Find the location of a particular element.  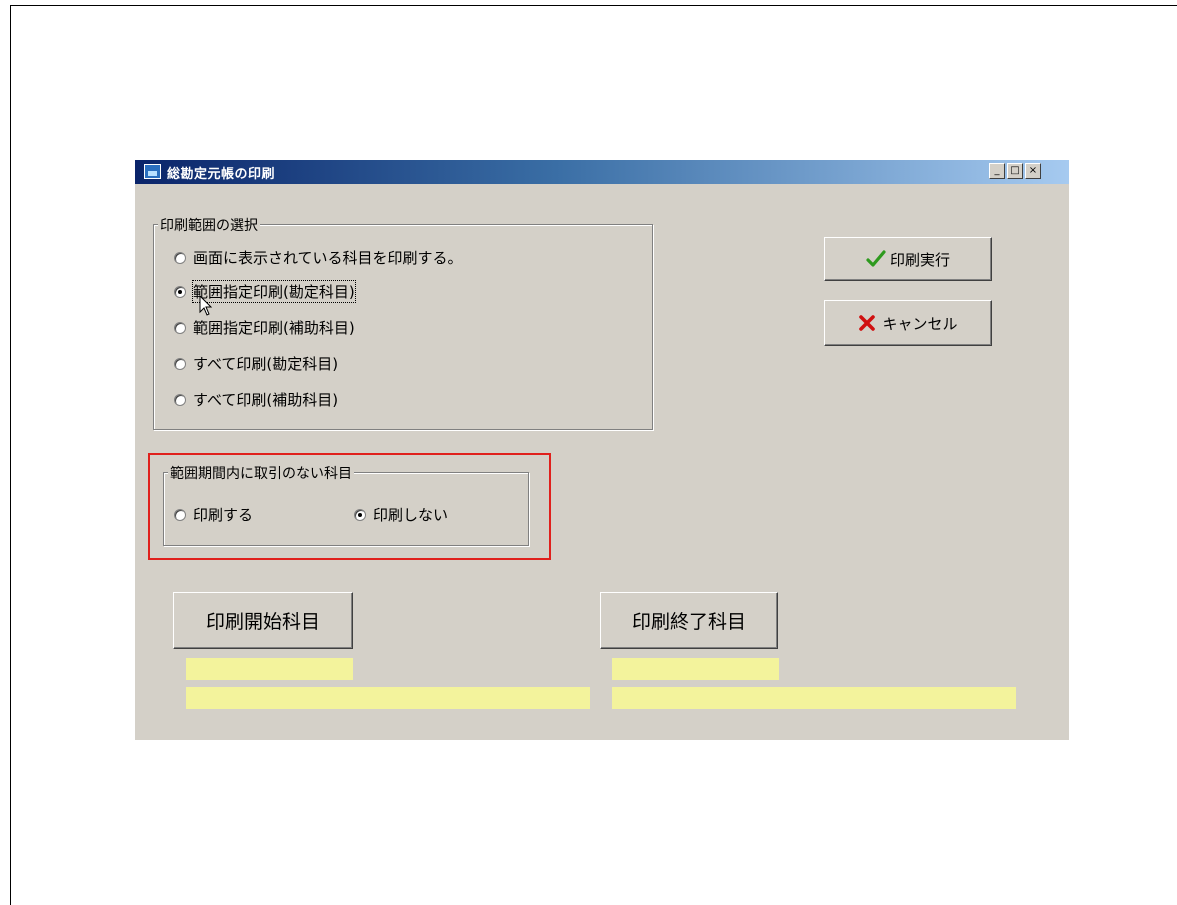

maximize-button: □ is located at coordinates (1015, 171).